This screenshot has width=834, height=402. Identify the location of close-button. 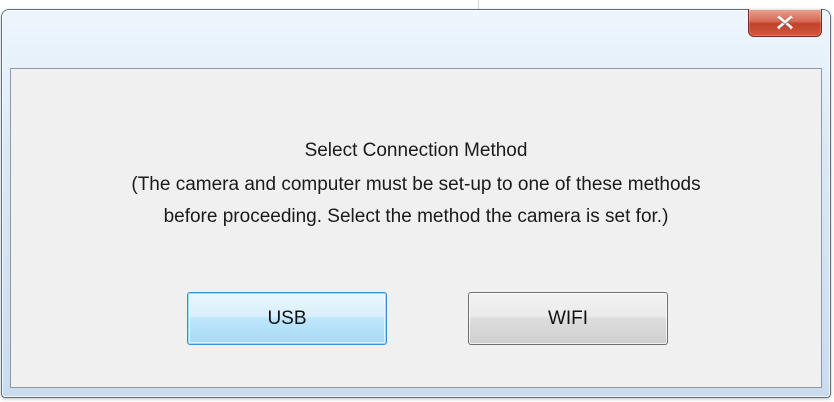
(785, 23).